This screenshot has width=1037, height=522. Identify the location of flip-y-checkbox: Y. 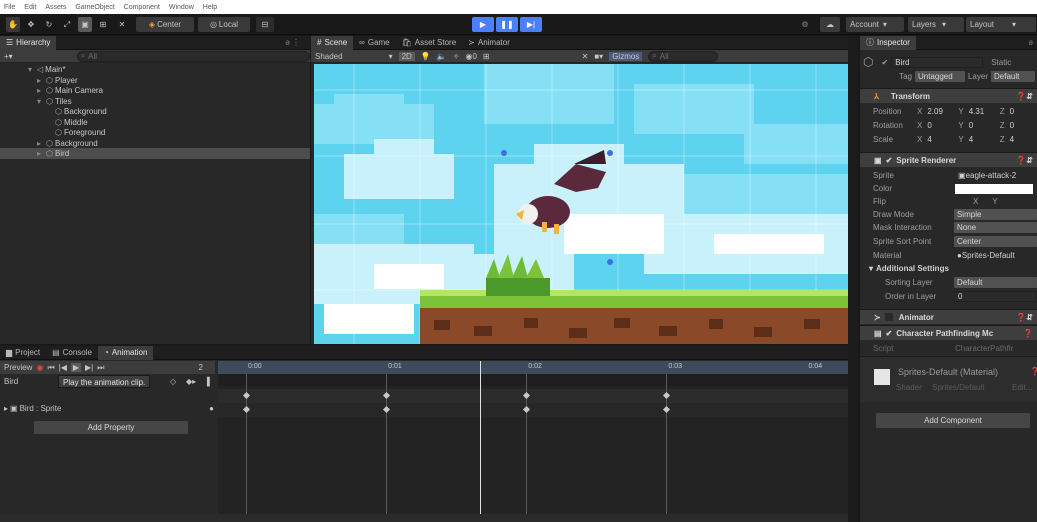
(994, 201).